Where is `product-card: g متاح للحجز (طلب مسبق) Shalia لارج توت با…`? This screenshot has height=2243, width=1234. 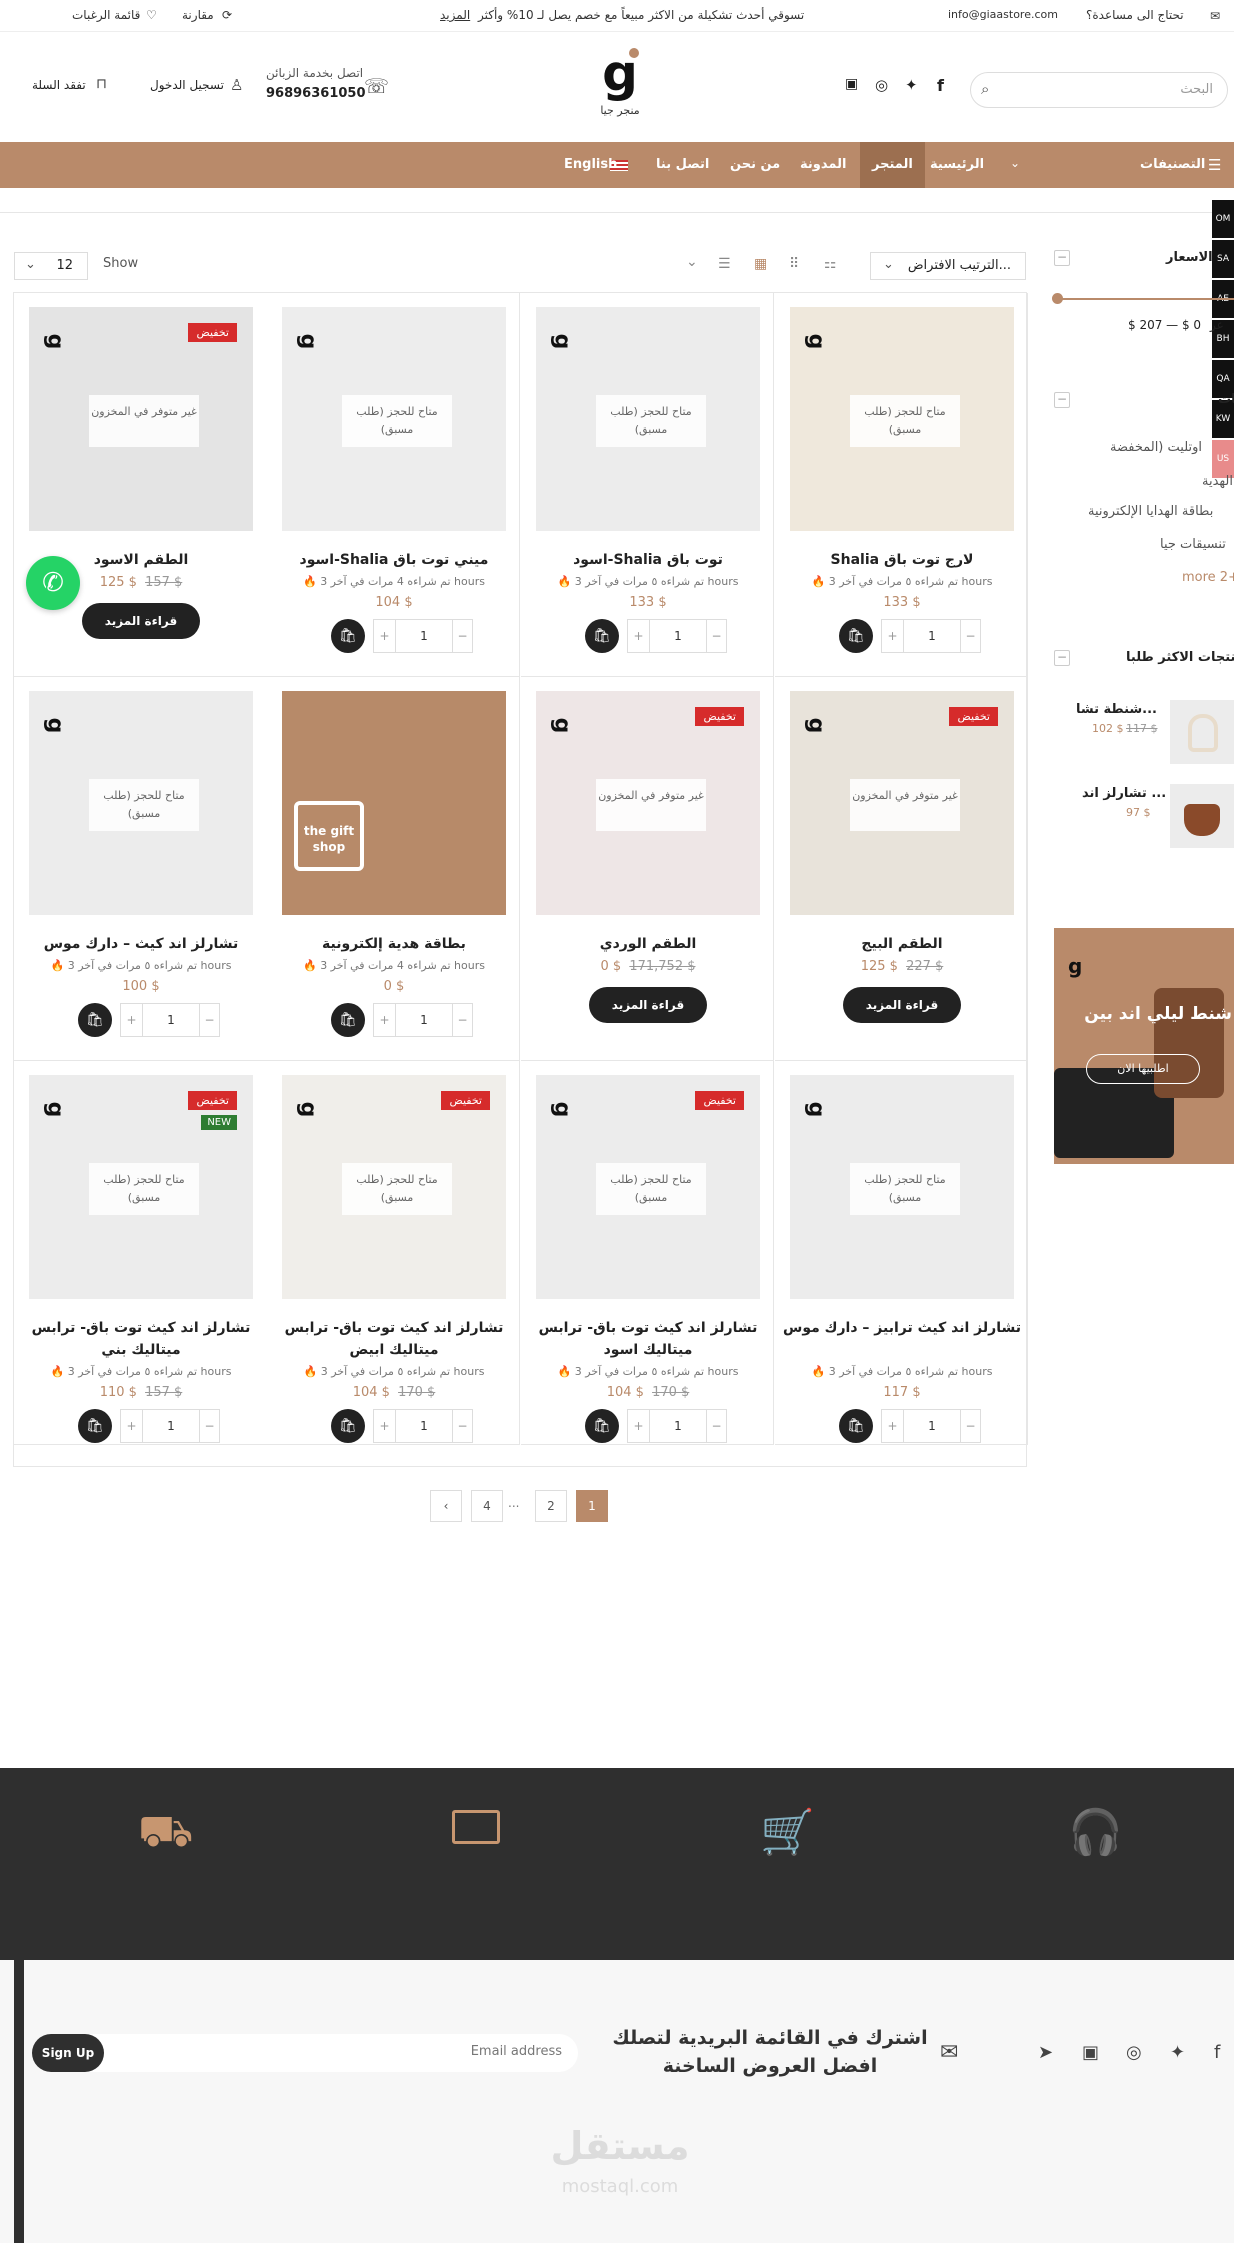
product-card: g متاح للحجز (طلب مسبق) Shalia لارج توت با… is located at coordinates (901, 485).